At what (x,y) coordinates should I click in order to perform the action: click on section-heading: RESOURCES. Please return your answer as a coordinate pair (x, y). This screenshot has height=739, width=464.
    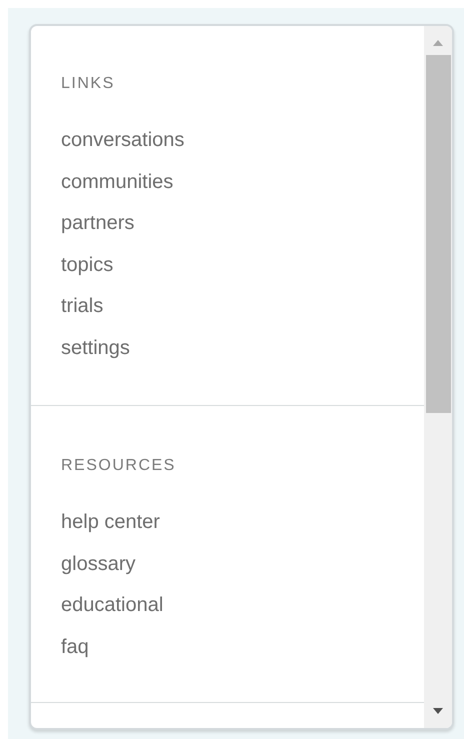
    Looking at the image, I should click on (118, 466).